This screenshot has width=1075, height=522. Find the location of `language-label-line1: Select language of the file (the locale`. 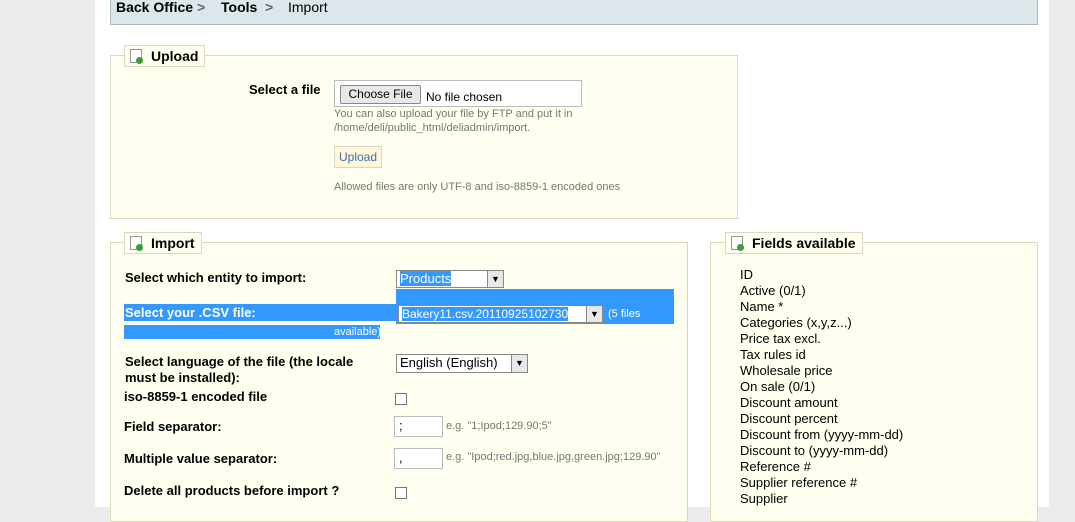

language-label-line1: Select language of the file (the locale is located at coordinates (239, 361).